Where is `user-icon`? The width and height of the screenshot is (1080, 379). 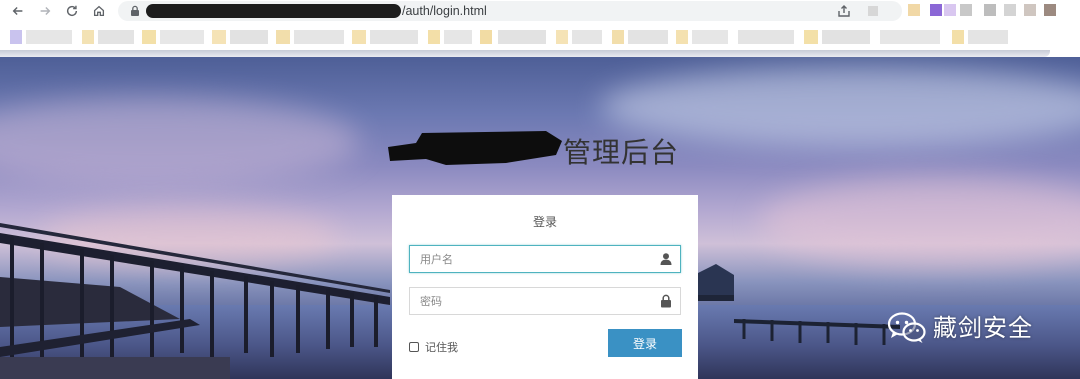
user-icon is located at coordinates (666, 259).